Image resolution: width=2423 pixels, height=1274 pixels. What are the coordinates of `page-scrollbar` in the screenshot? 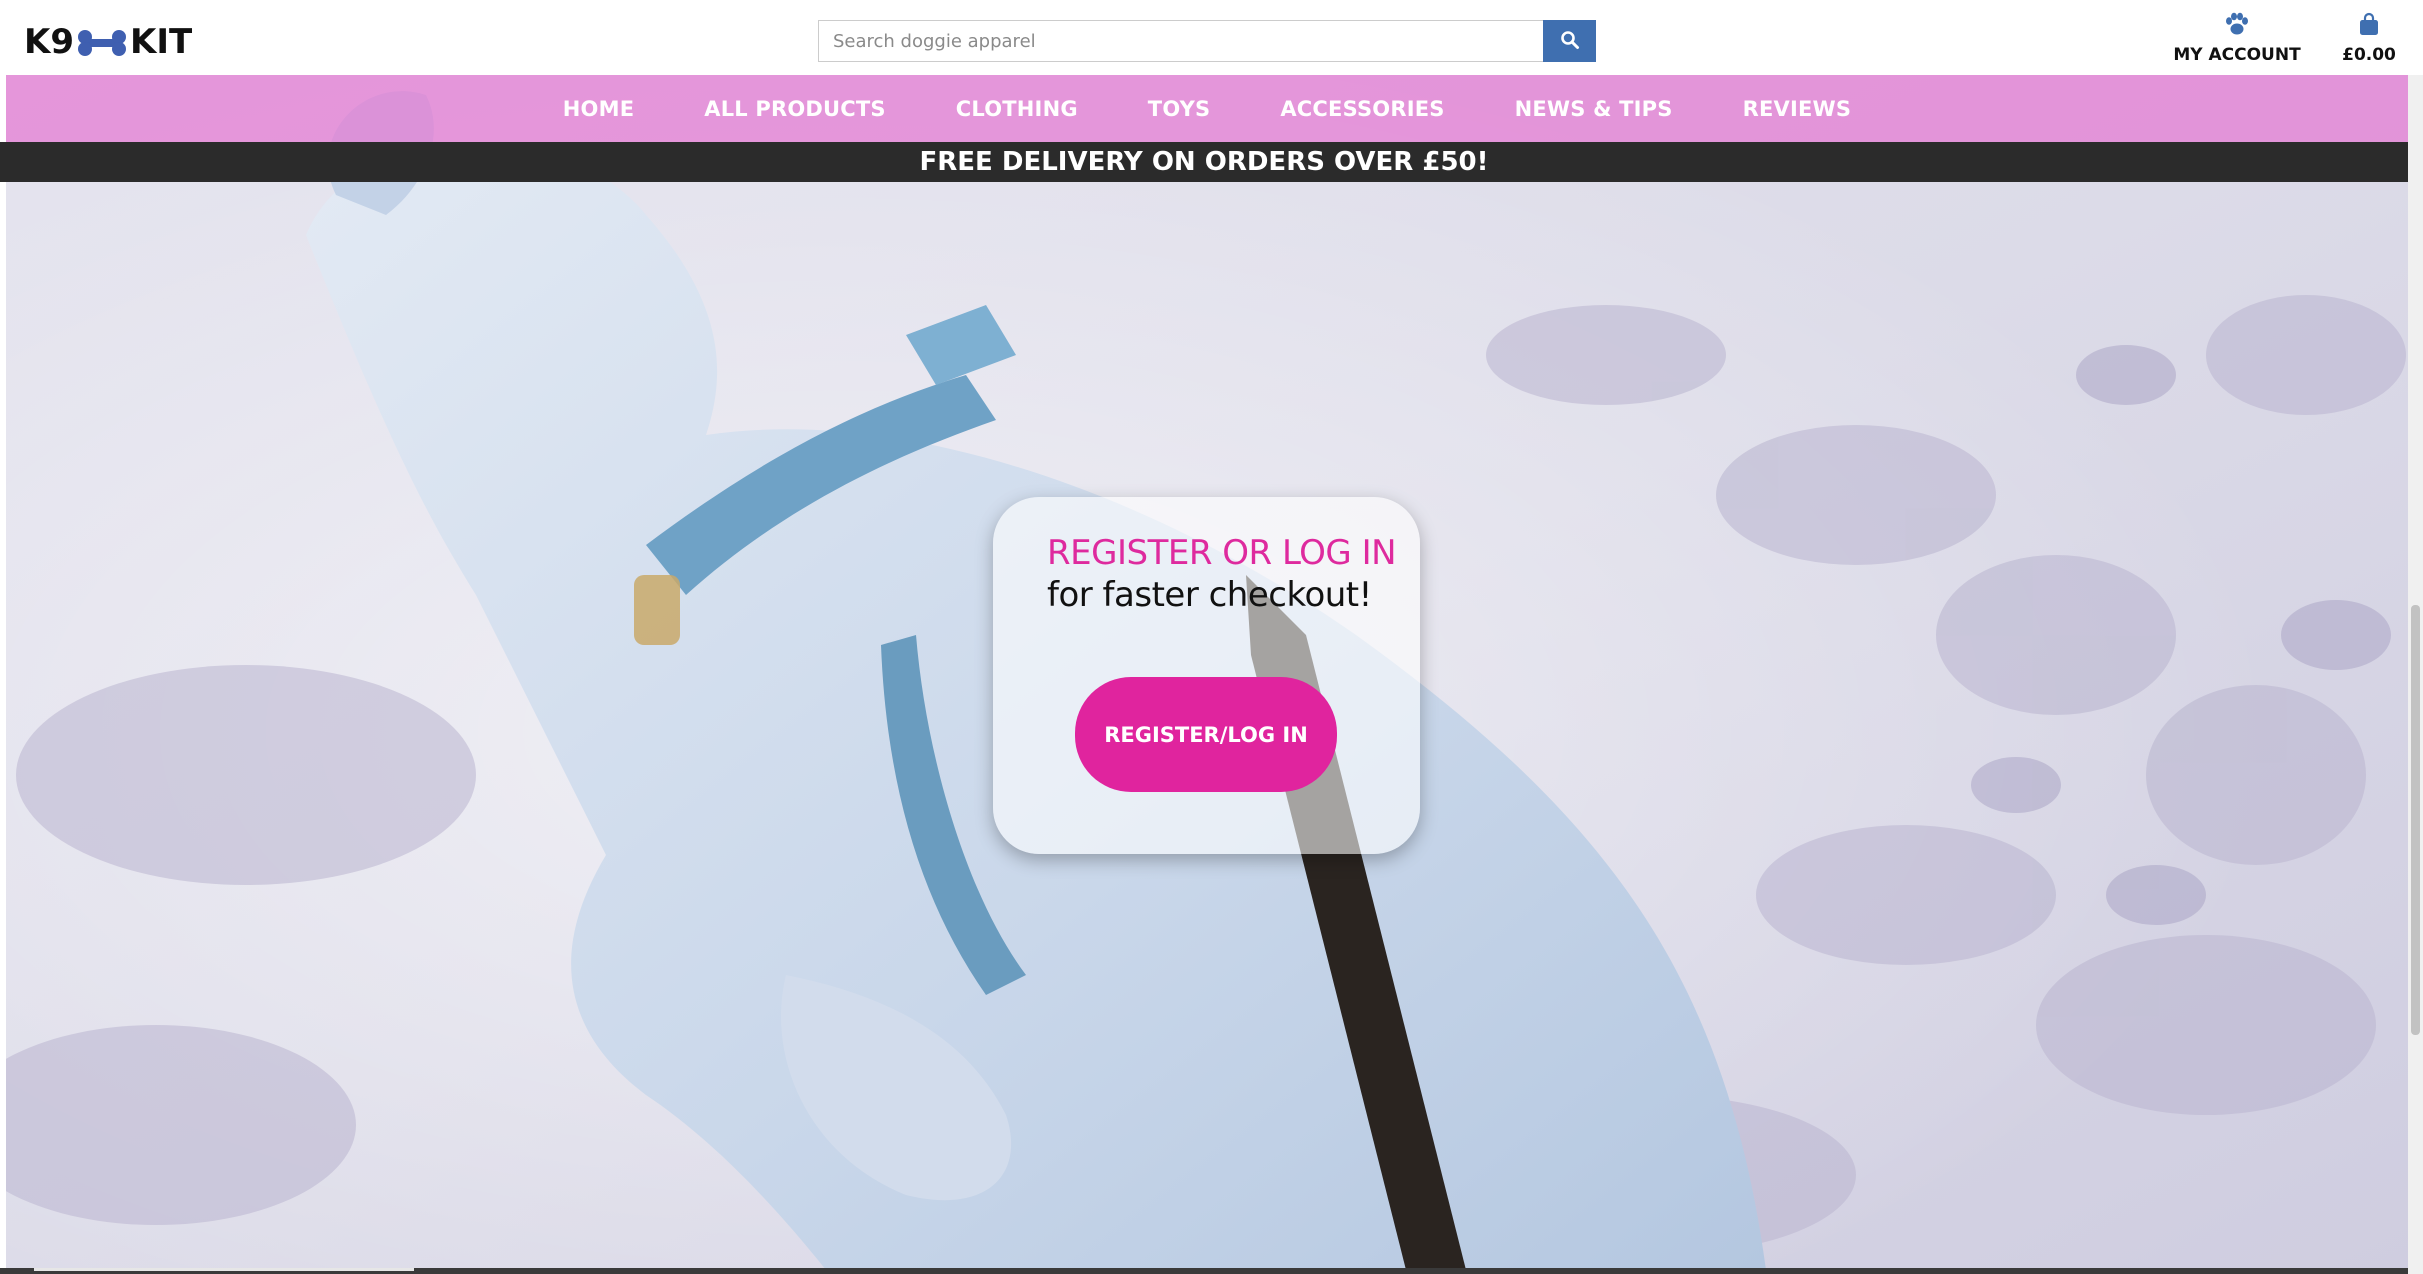 It's located at (2415, 674).